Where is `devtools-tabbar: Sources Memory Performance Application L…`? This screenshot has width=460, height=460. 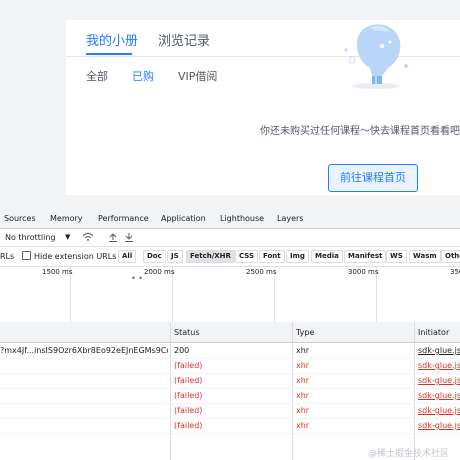
devtools-tabbar: Sources Memory Performance Application L… is located at coordinates (230, 218).